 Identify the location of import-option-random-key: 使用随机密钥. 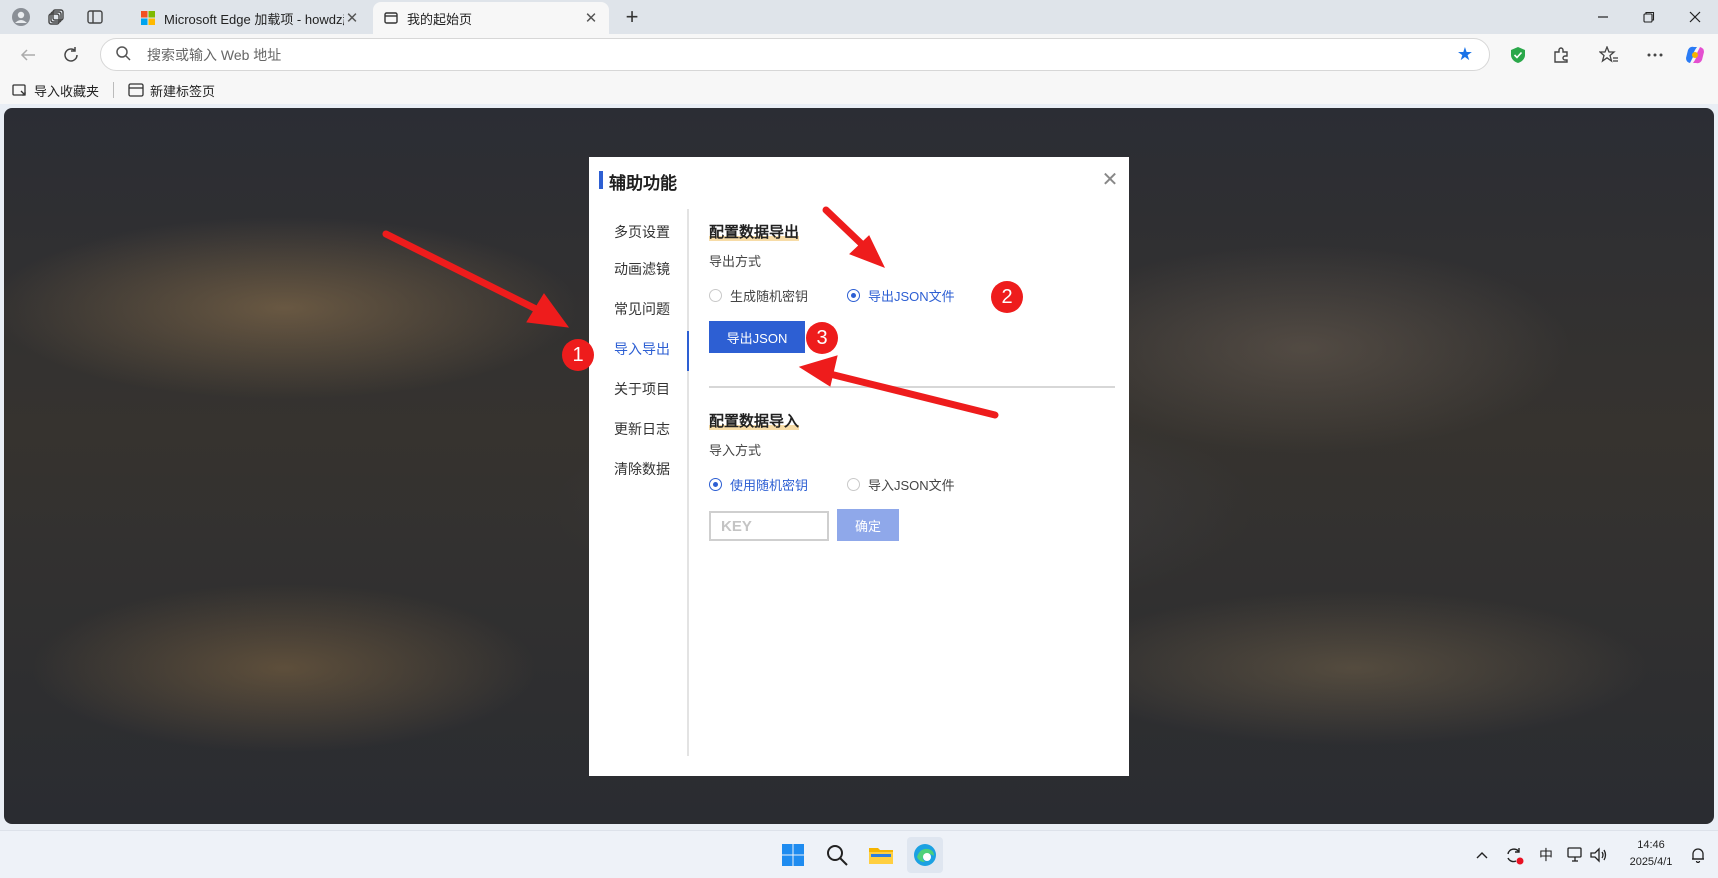
(758, 484).